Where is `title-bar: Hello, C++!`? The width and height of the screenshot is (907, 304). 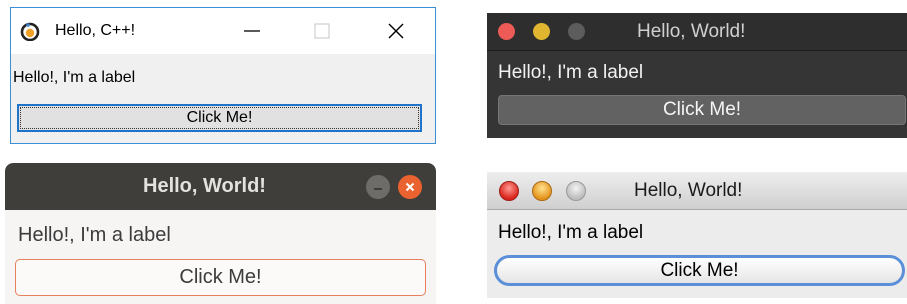
title-bar: Hello, C++! is located at coordinates (223, 31).